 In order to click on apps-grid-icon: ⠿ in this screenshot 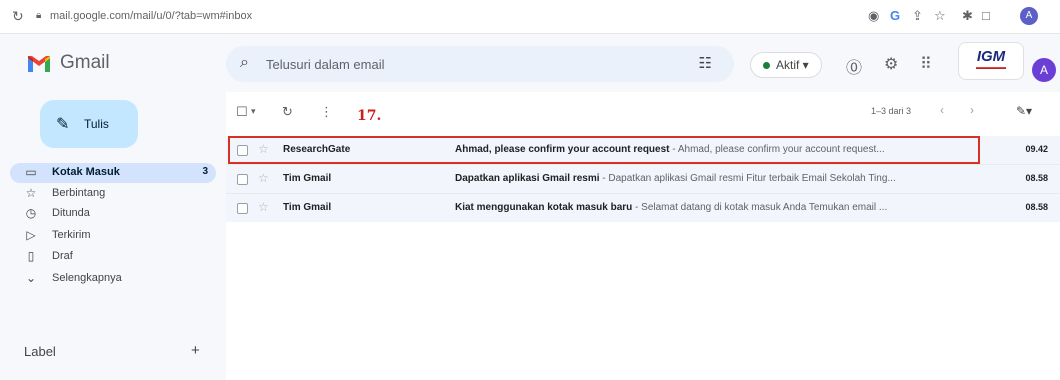, I will do `click(926, 64)`.